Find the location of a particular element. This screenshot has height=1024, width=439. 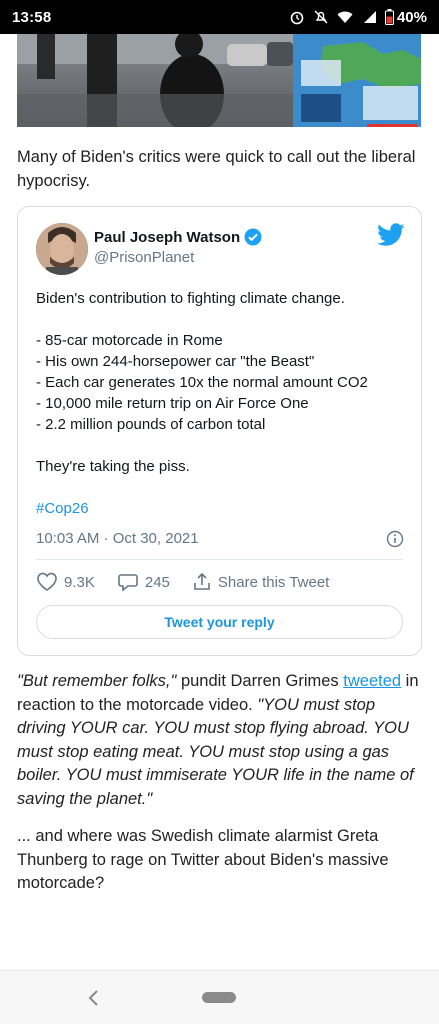

alarm-icon is located at coordinates (297, 18).